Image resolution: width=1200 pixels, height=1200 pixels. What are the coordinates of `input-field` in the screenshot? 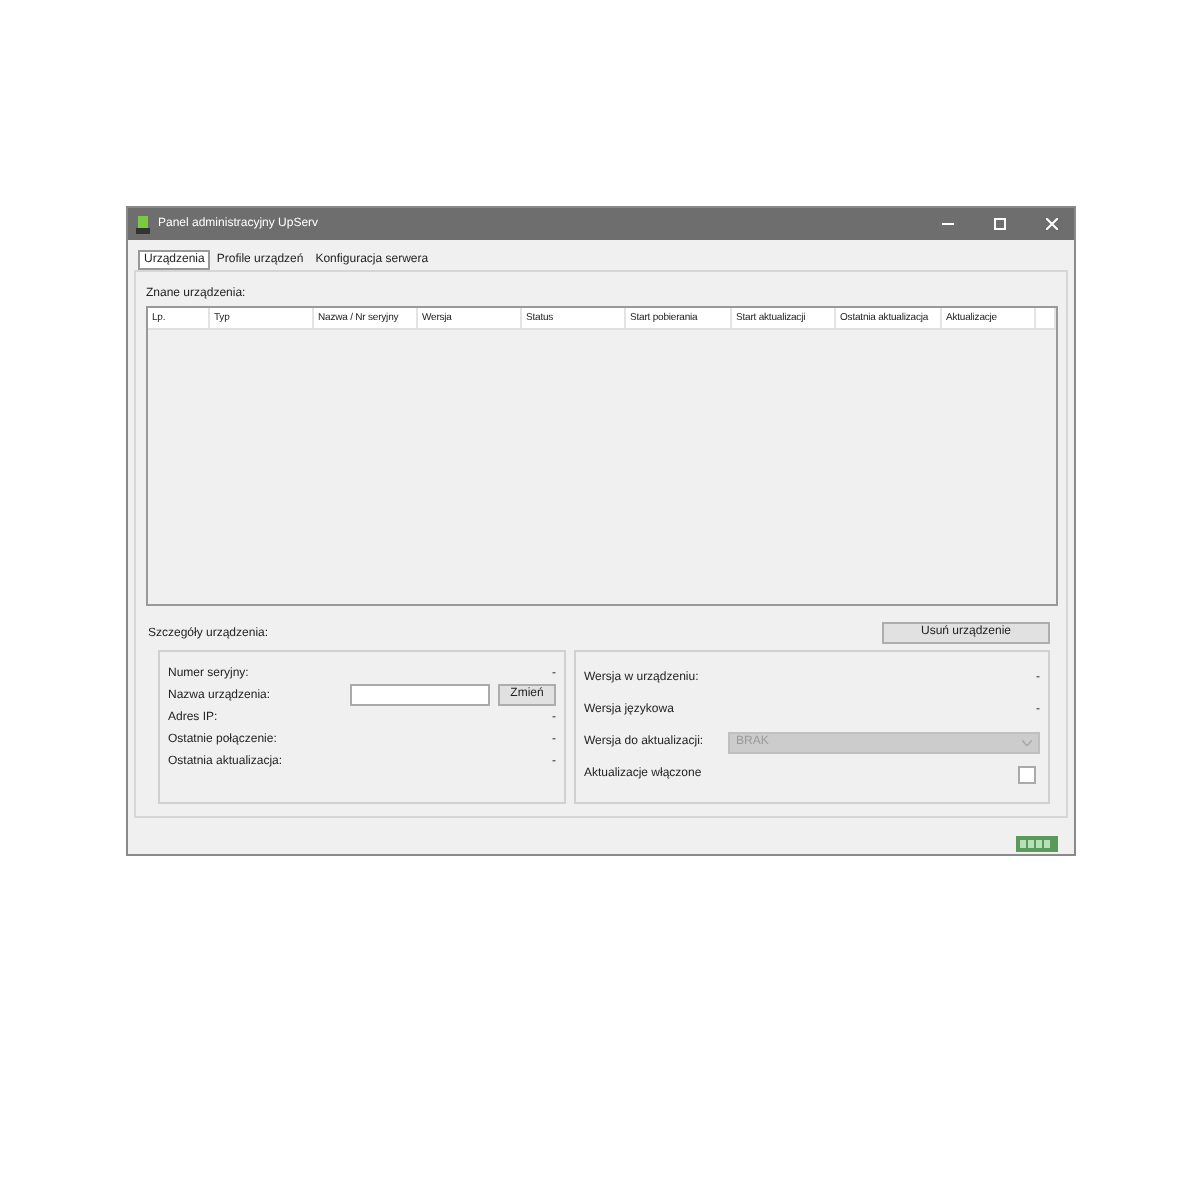 It's located at (420, 695).